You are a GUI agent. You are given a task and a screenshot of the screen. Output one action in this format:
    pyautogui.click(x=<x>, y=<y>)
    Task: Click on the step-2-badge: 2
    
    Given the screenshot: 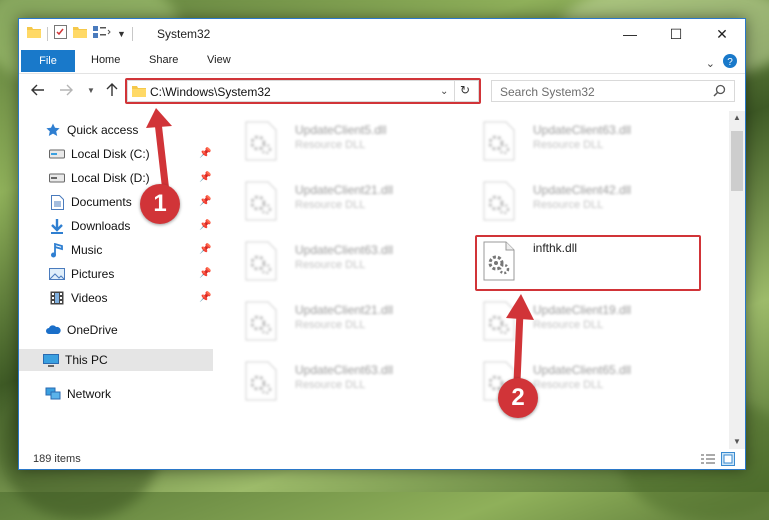 What is the action you would take?
    pyautogui.click(x=518, y=398)
    